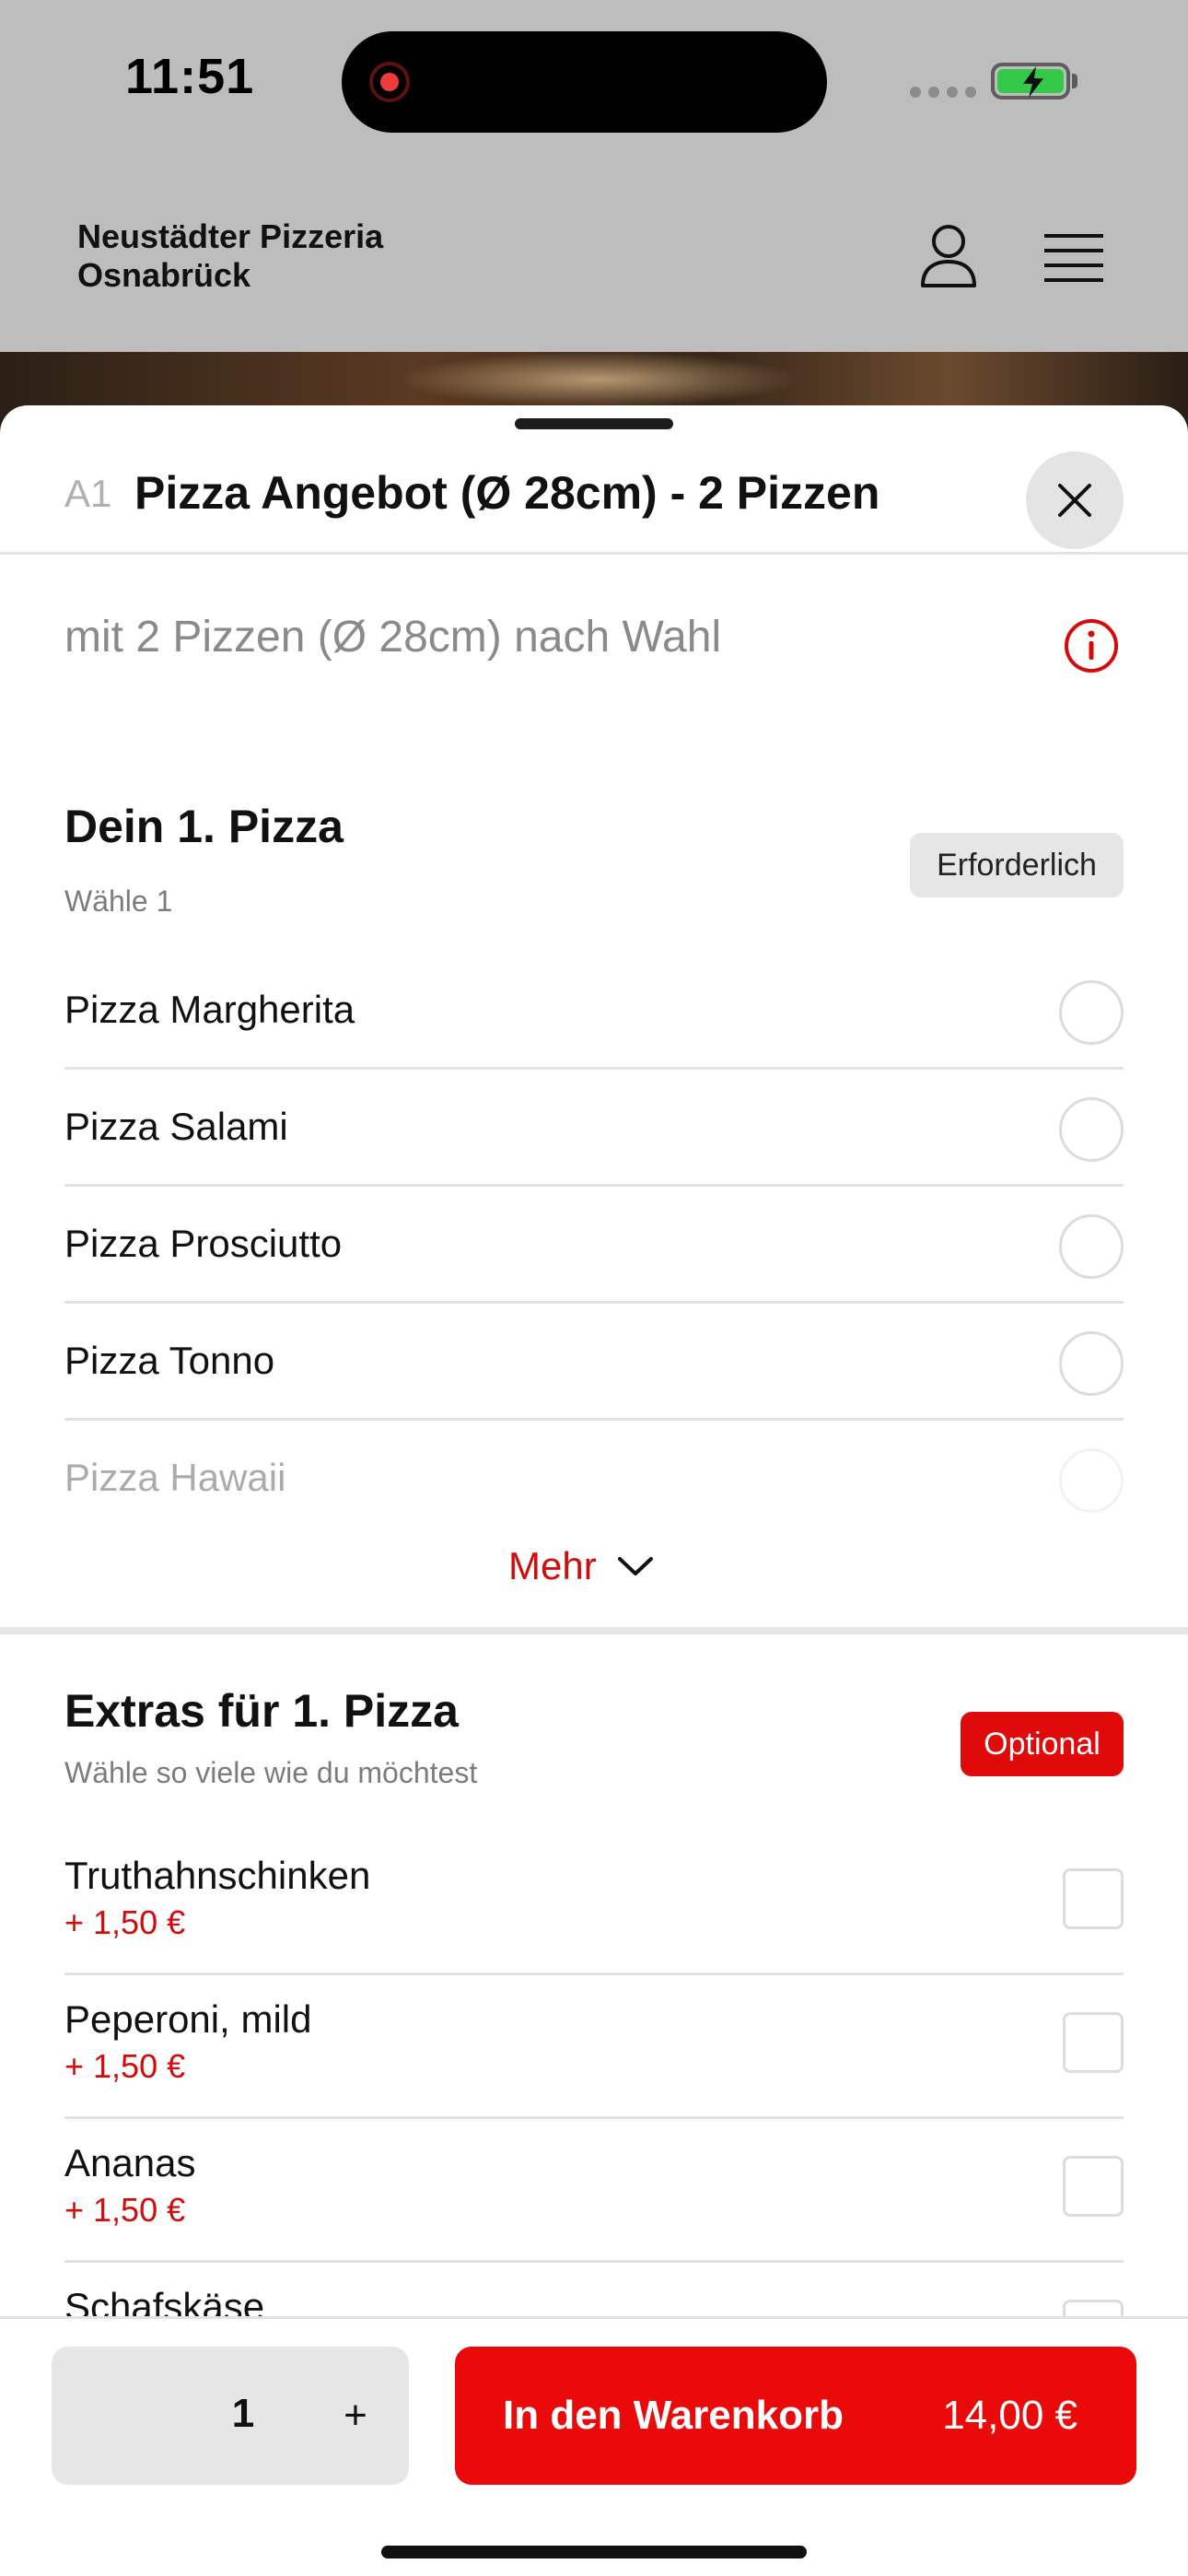 Image resolution: width=1188 pixels, height=2576 pixels. Describe the element at coordinates (88, 493) in the screenshot. I see `product-code: A1` at that location.